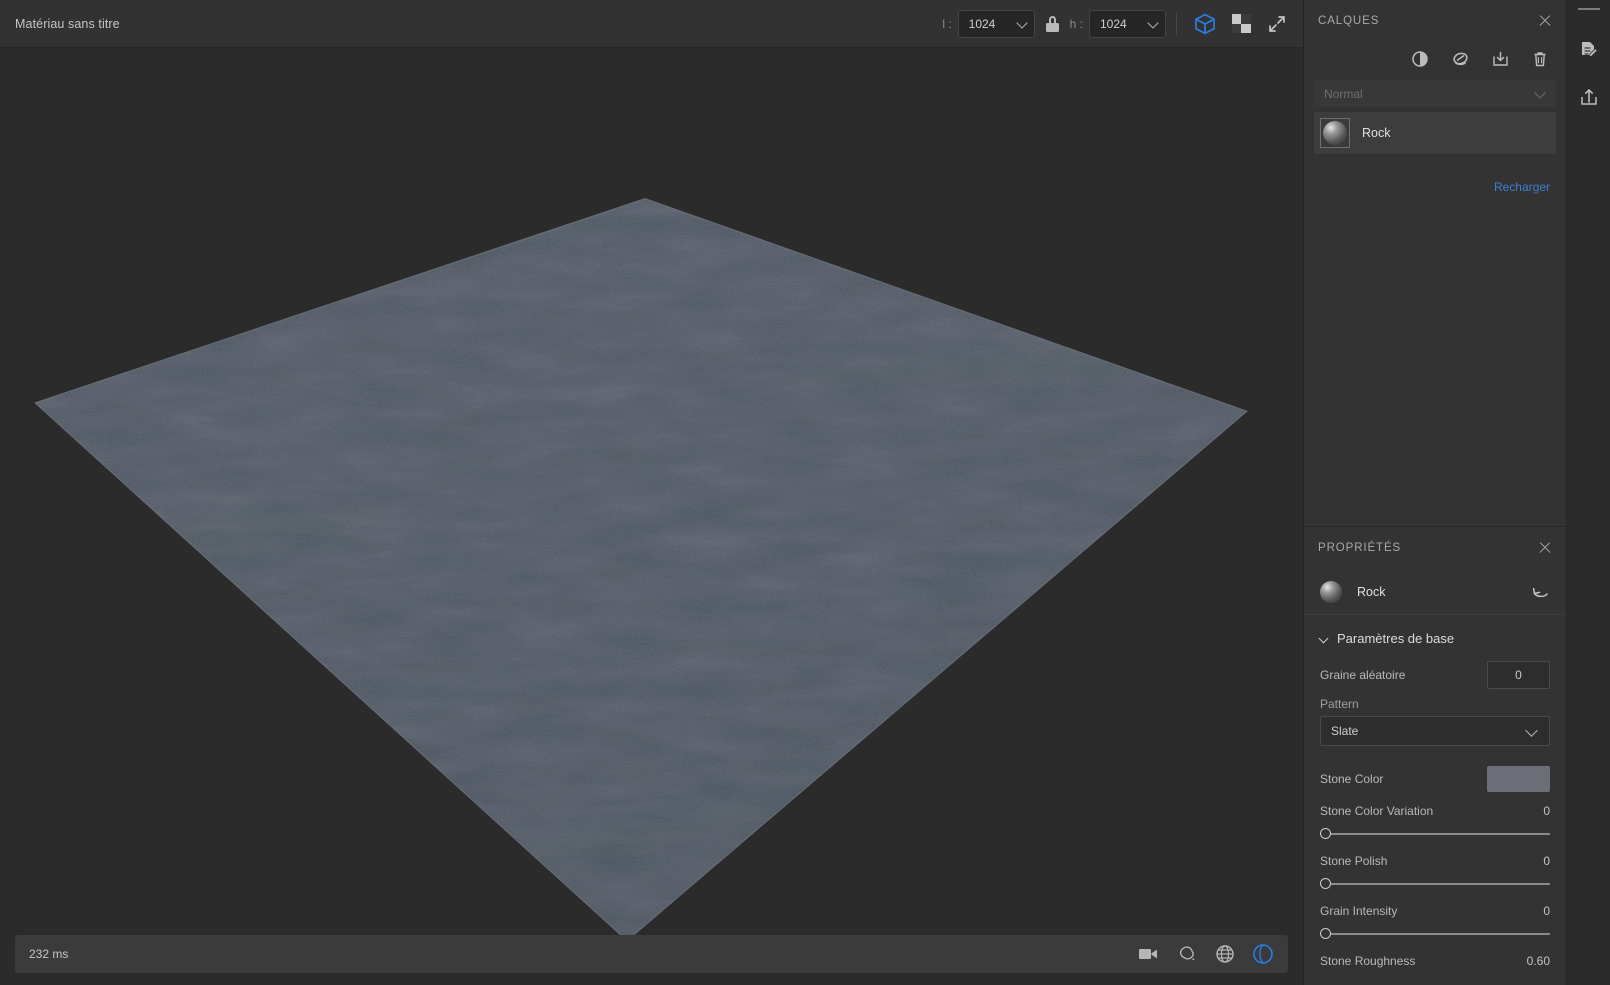  Describe the element at coordinates (1522, 187) in the screenshot. I see `reload-link: Recharger` at that location.